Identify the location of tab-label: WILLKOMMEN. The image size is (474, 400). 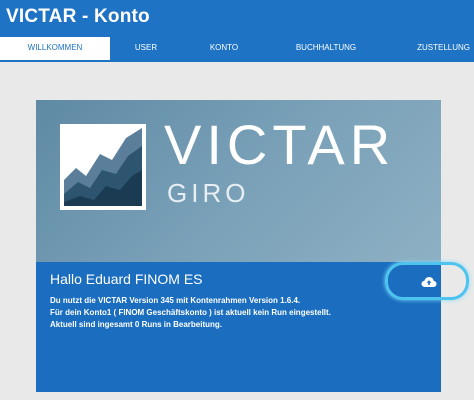
(55, 47).